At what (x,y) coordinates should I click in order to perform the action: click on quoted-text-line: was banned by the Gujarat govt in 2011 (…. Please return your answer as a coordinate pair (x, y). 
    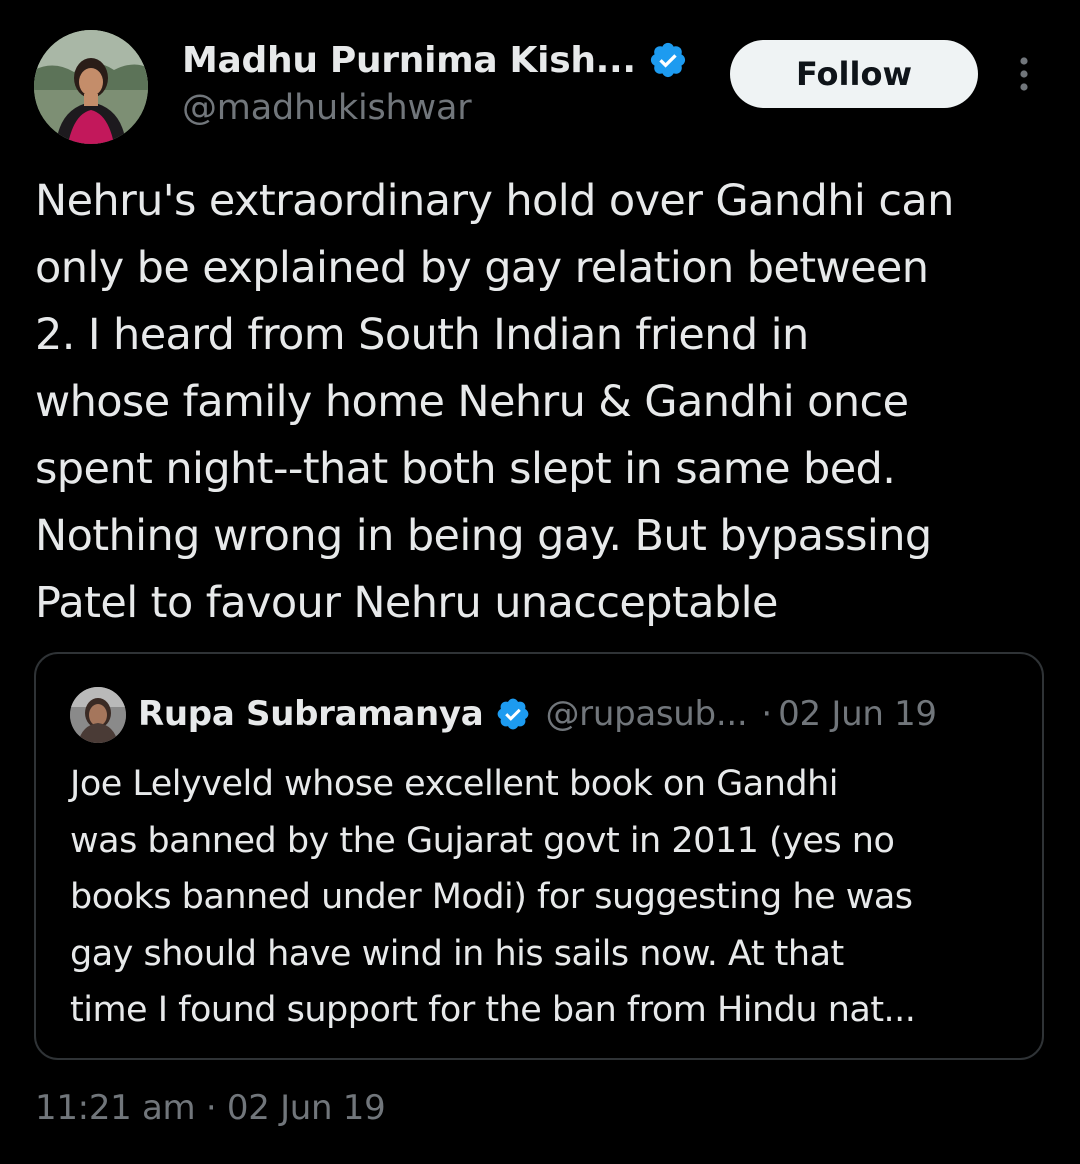
    Looking at the image, I should click on (482, 840).